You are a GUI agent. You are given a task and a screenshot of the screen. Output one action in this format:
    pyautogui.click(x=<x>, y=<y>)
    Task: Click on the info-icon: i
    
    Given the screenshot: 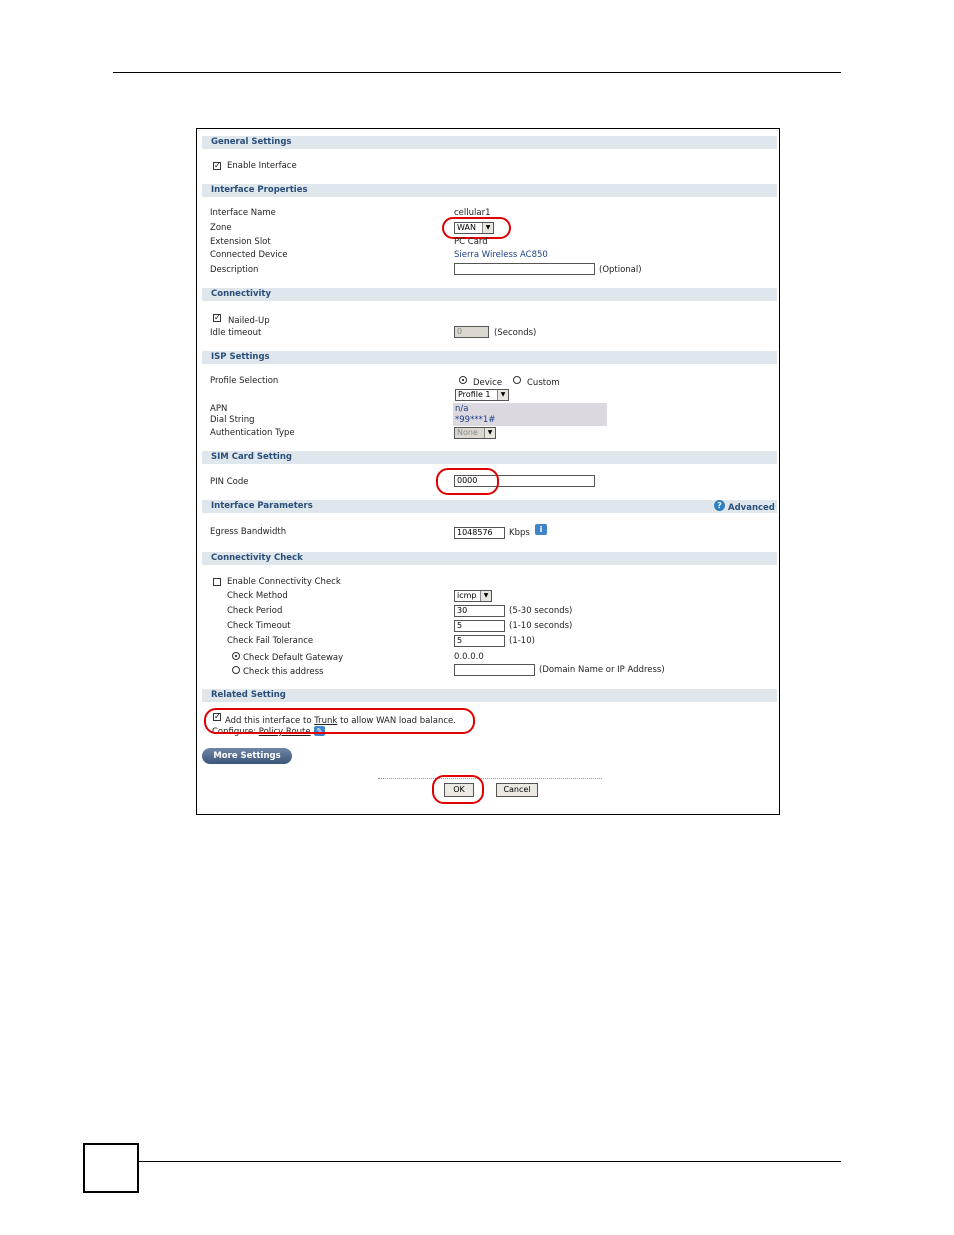 What is the action you would take?
    pyautogui.click(x=541, y=529)
    